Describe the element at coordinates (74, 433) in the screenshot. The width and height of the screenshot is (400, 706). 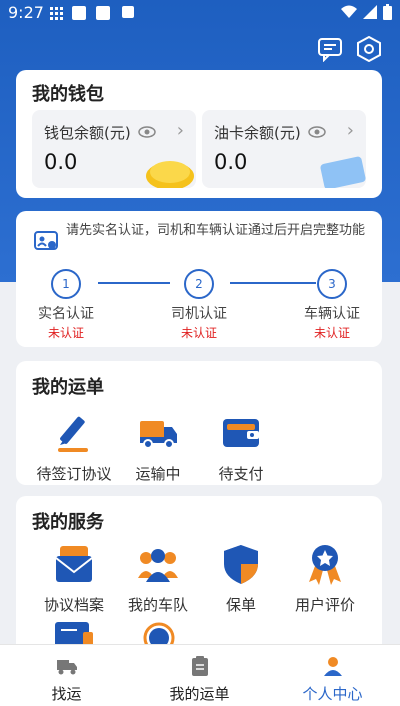
I see `pen-icon` at that location.